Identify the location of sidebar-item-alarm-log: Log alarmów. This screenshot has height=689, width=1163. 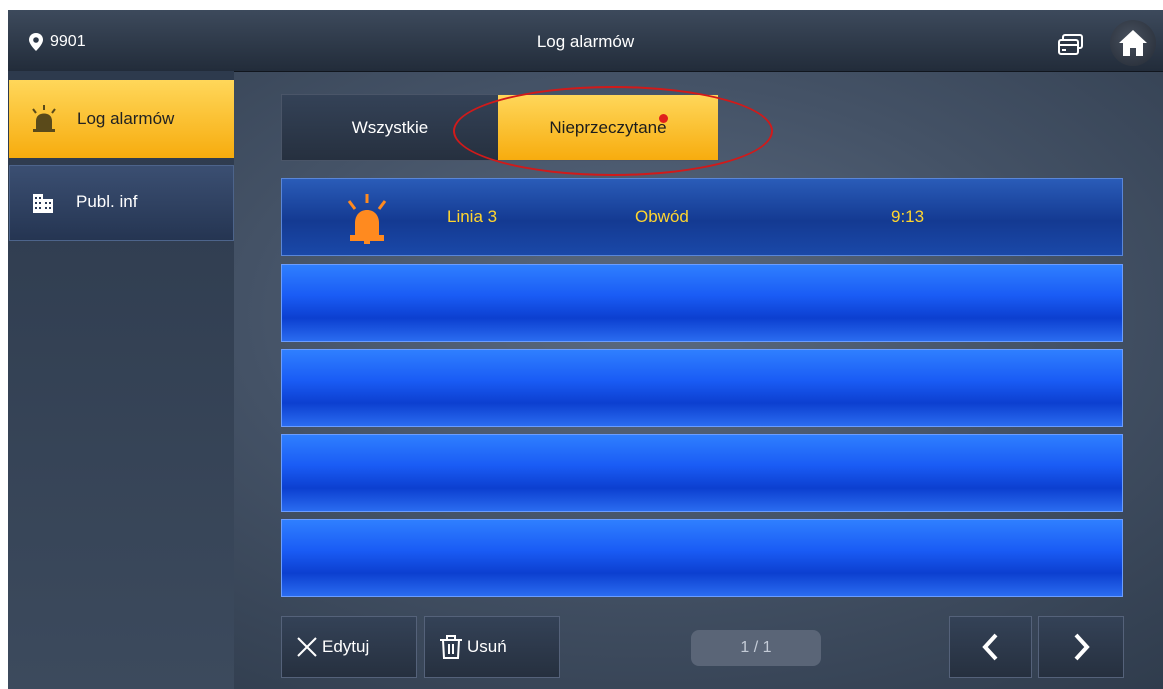
(121, 119).